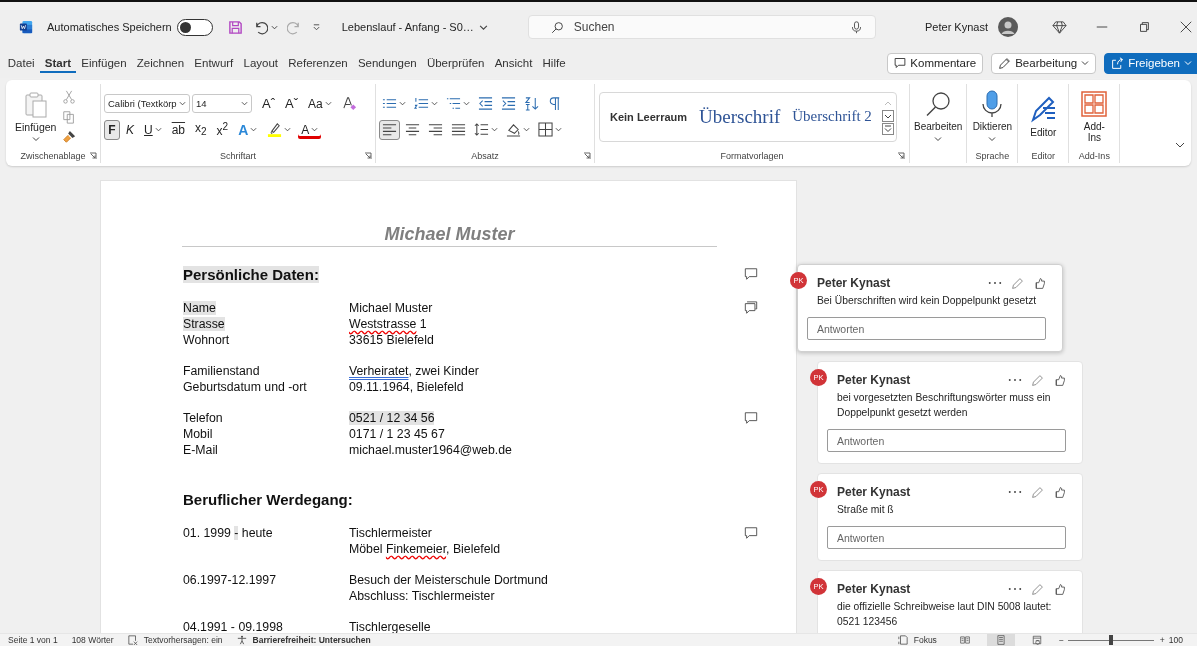 Image resolution: width=1197 pixels, height=646 pixels. Describe the element at coordinates (206, 340) in the screenshot. I see `field-label: Wohnort` at that location.